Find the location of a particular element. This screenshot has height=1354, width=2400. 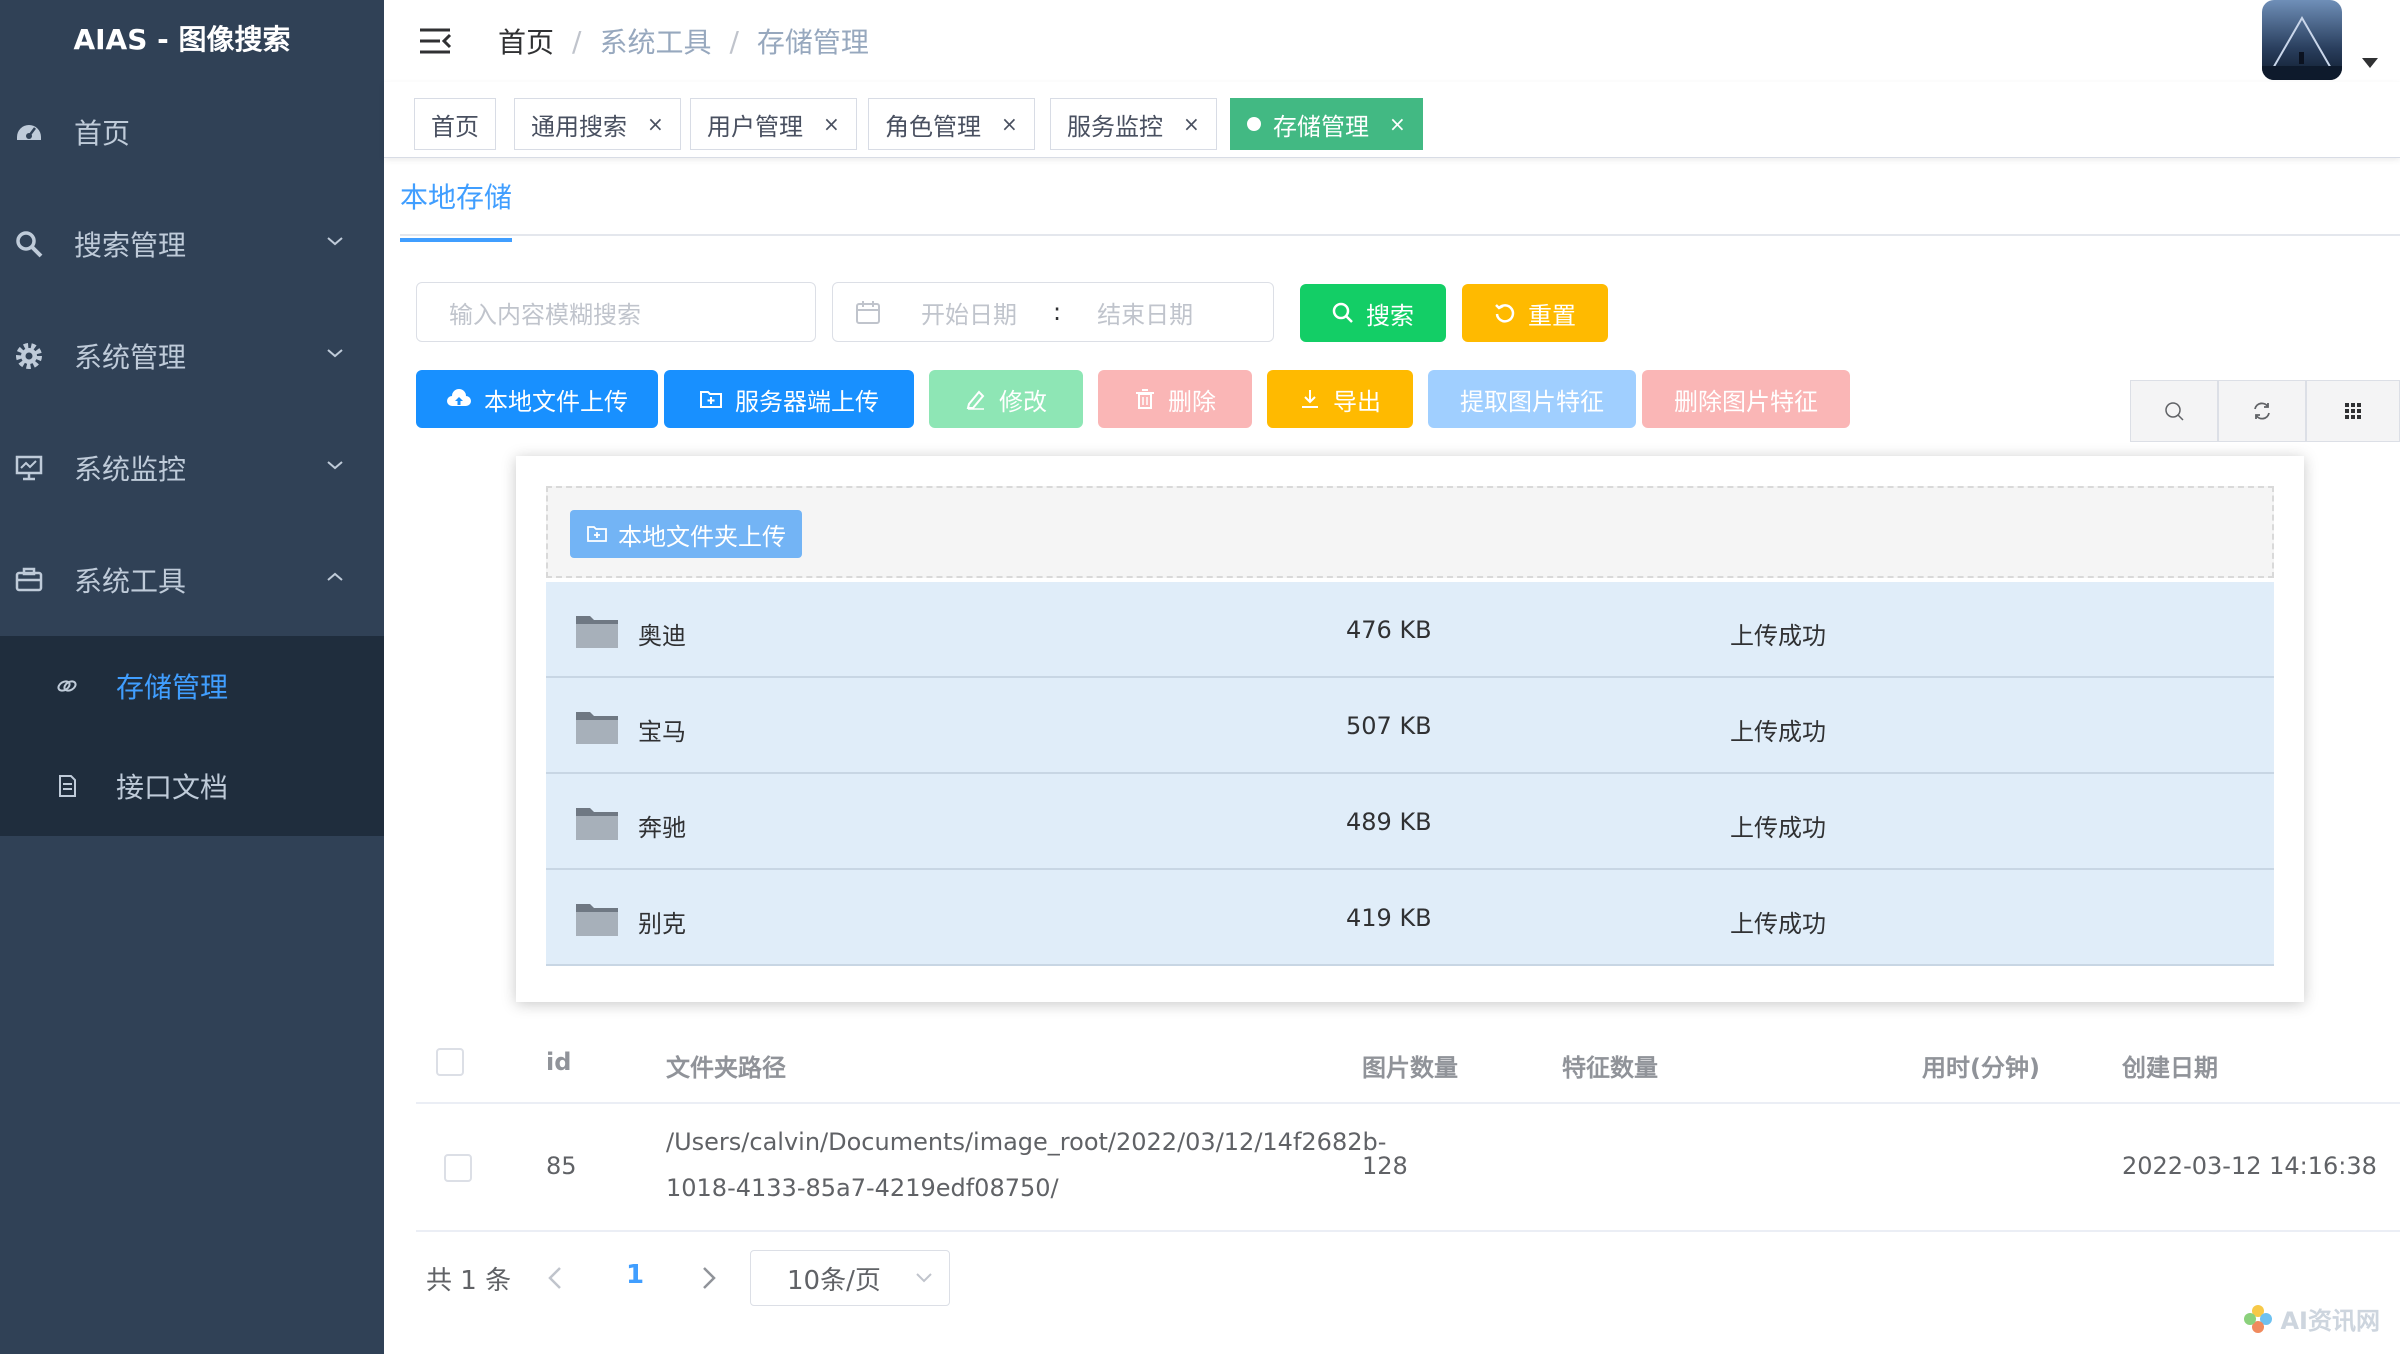

search-button: 搜索 is located at coordinates (1373, 313).